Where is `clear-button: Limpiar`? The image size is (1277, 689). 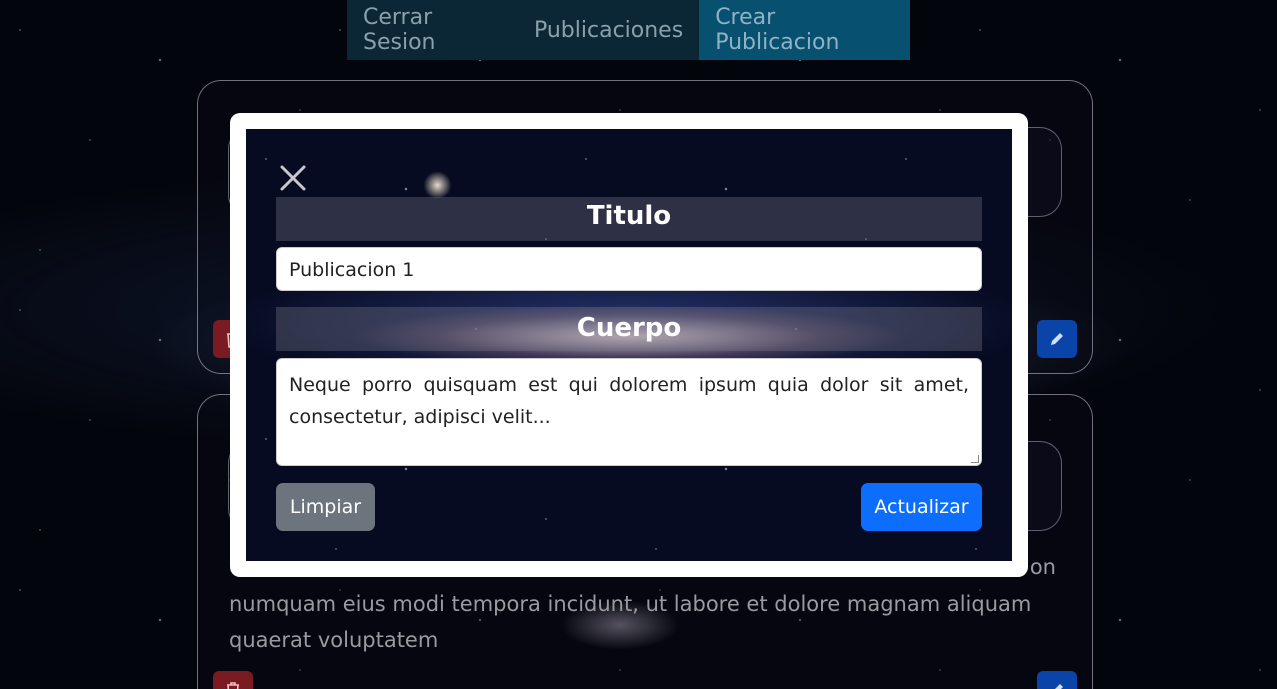 clear-button: Limpiar is located at coordinates (325, 507).